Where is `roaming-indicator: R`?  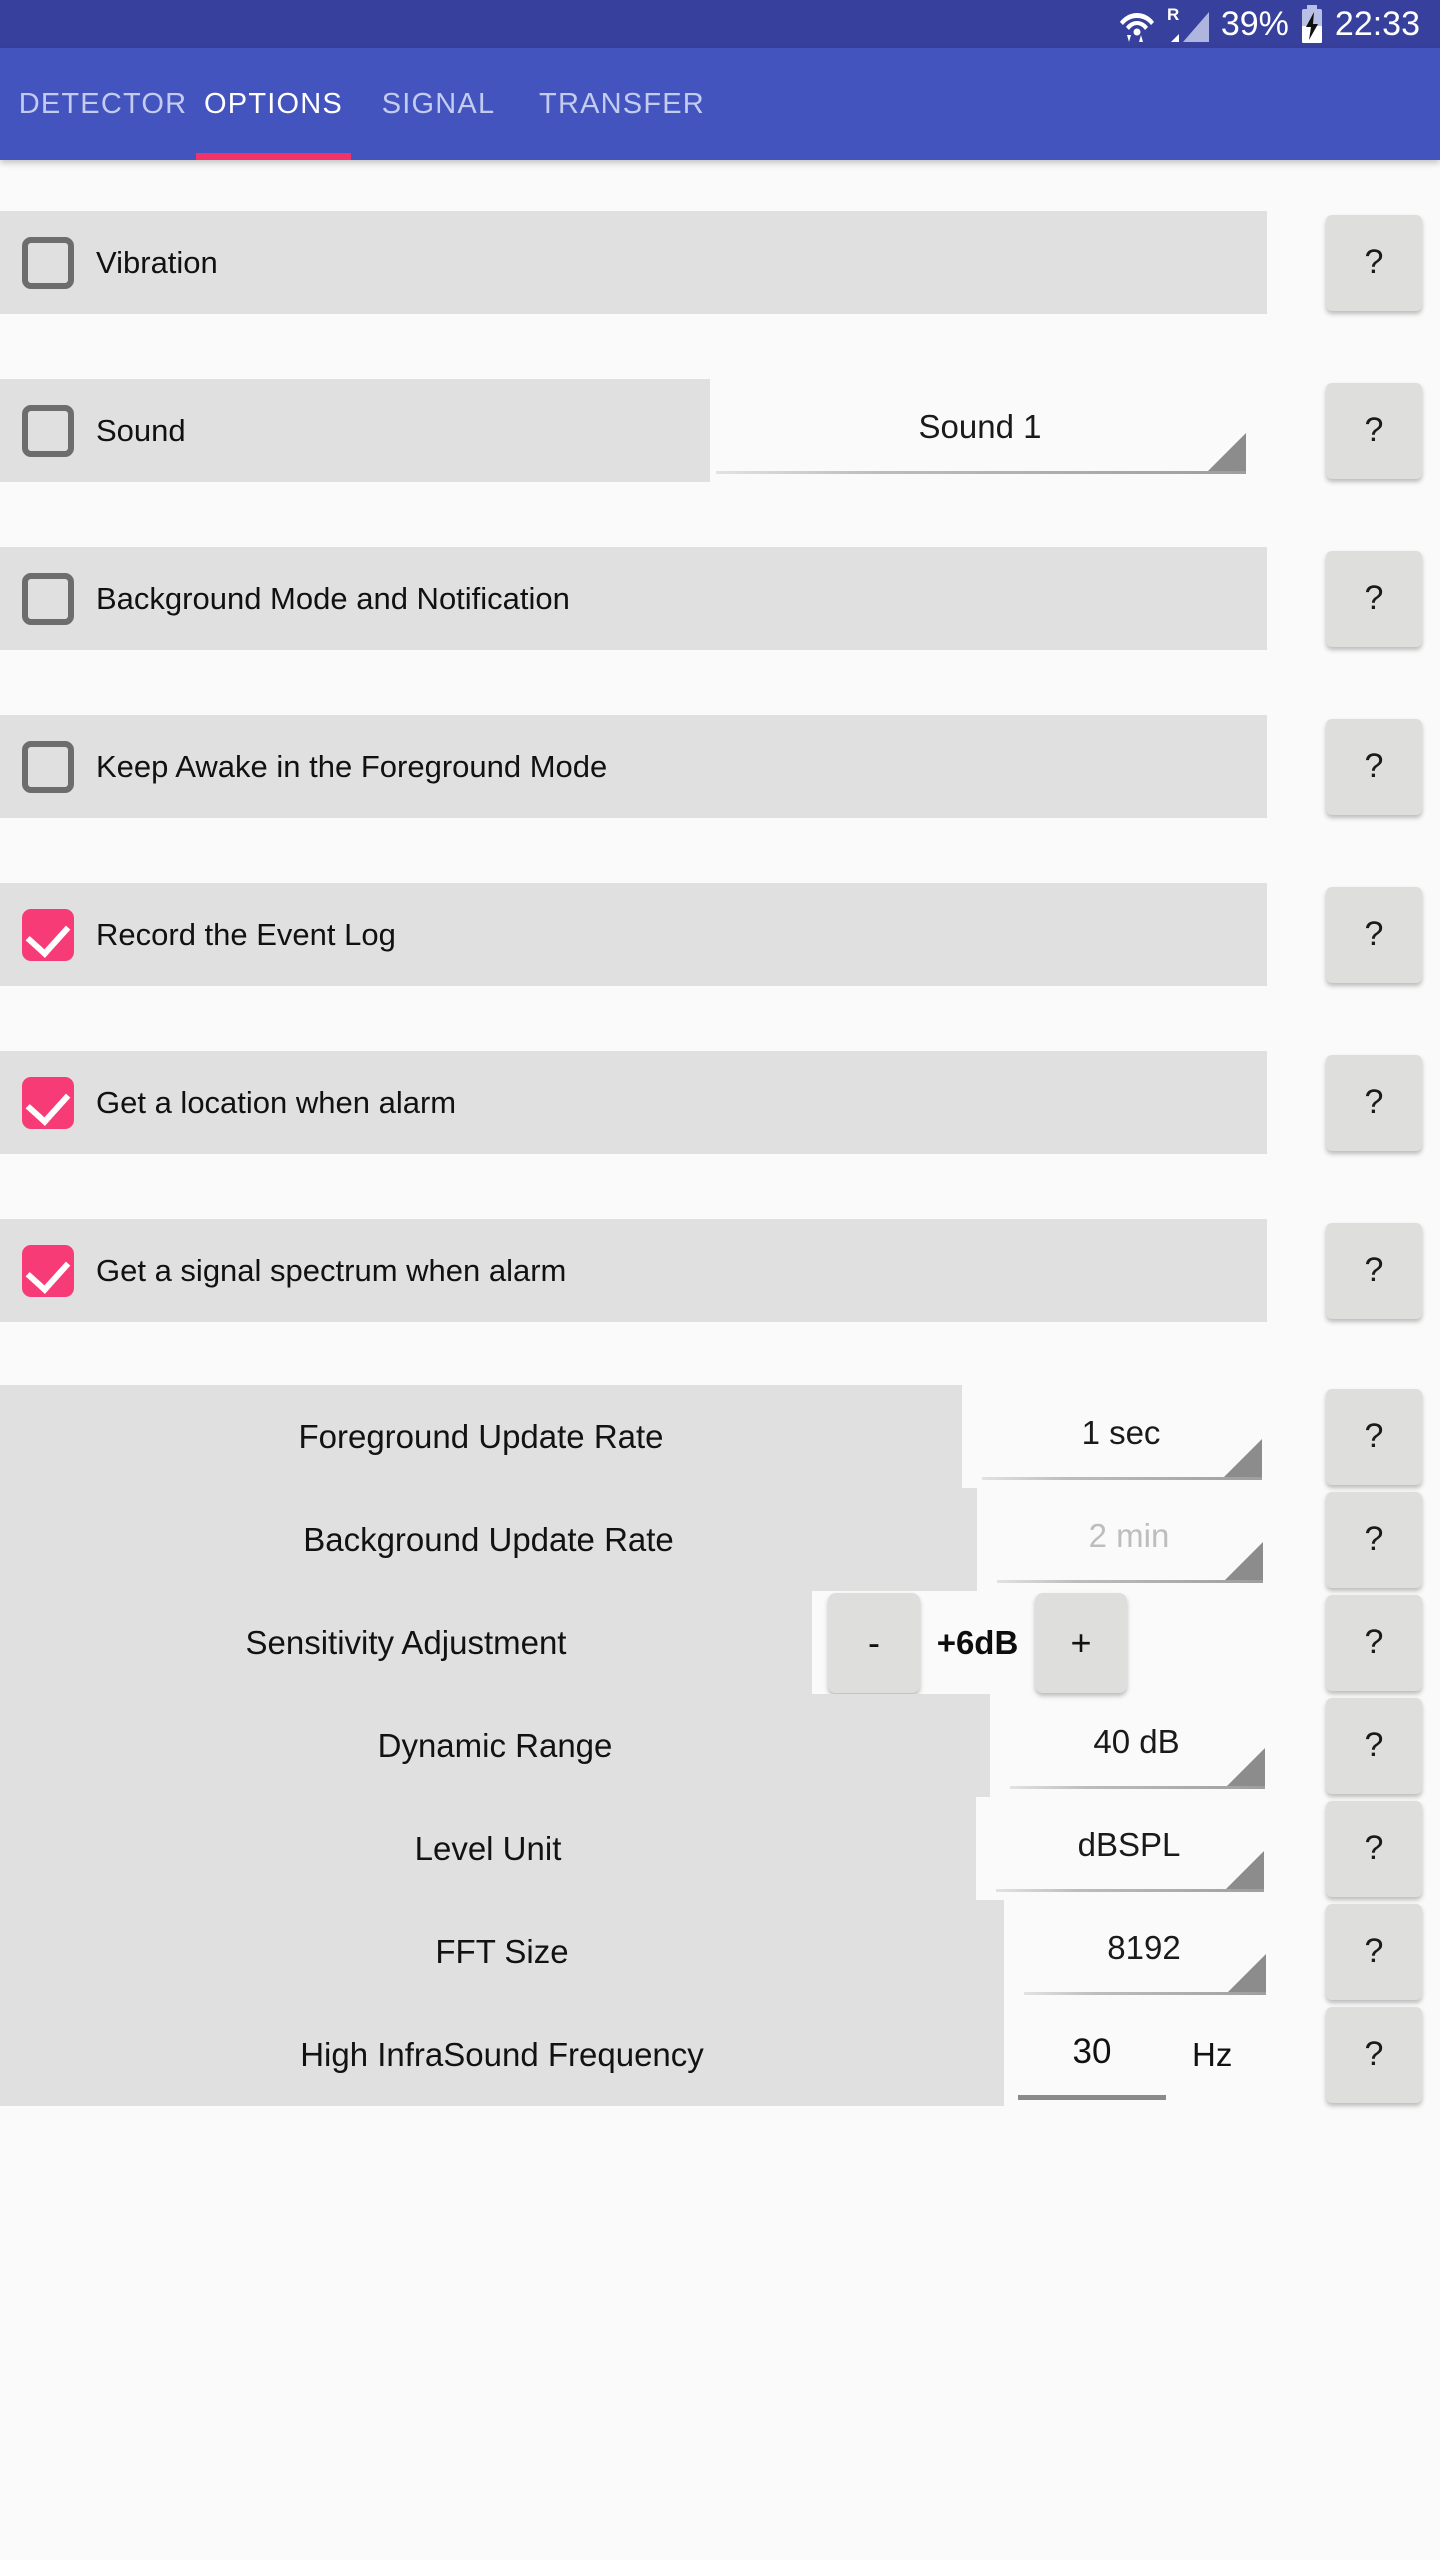 roaming-indicator: R is located at coordinates (1189, 24).